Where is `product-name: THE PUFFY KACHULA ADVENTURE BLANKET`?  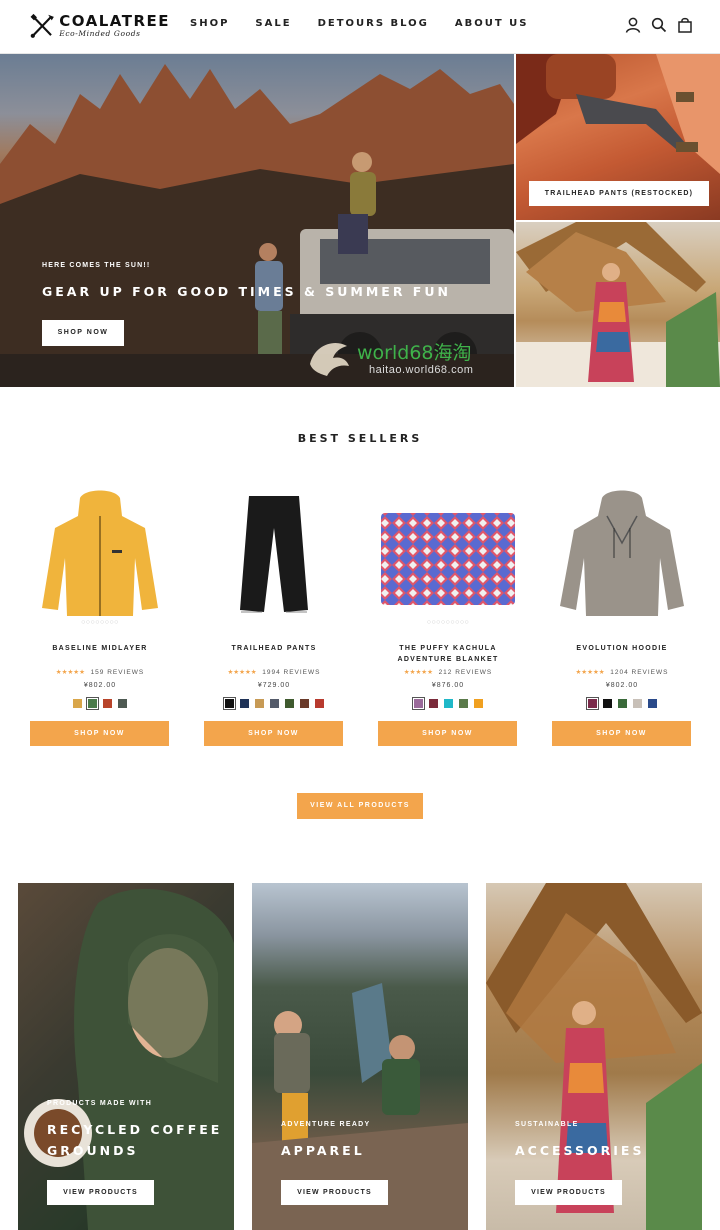
product-name: THE PUFFY KACHULA ADVENTURE BLANKET is located at coordinates (448, 654).